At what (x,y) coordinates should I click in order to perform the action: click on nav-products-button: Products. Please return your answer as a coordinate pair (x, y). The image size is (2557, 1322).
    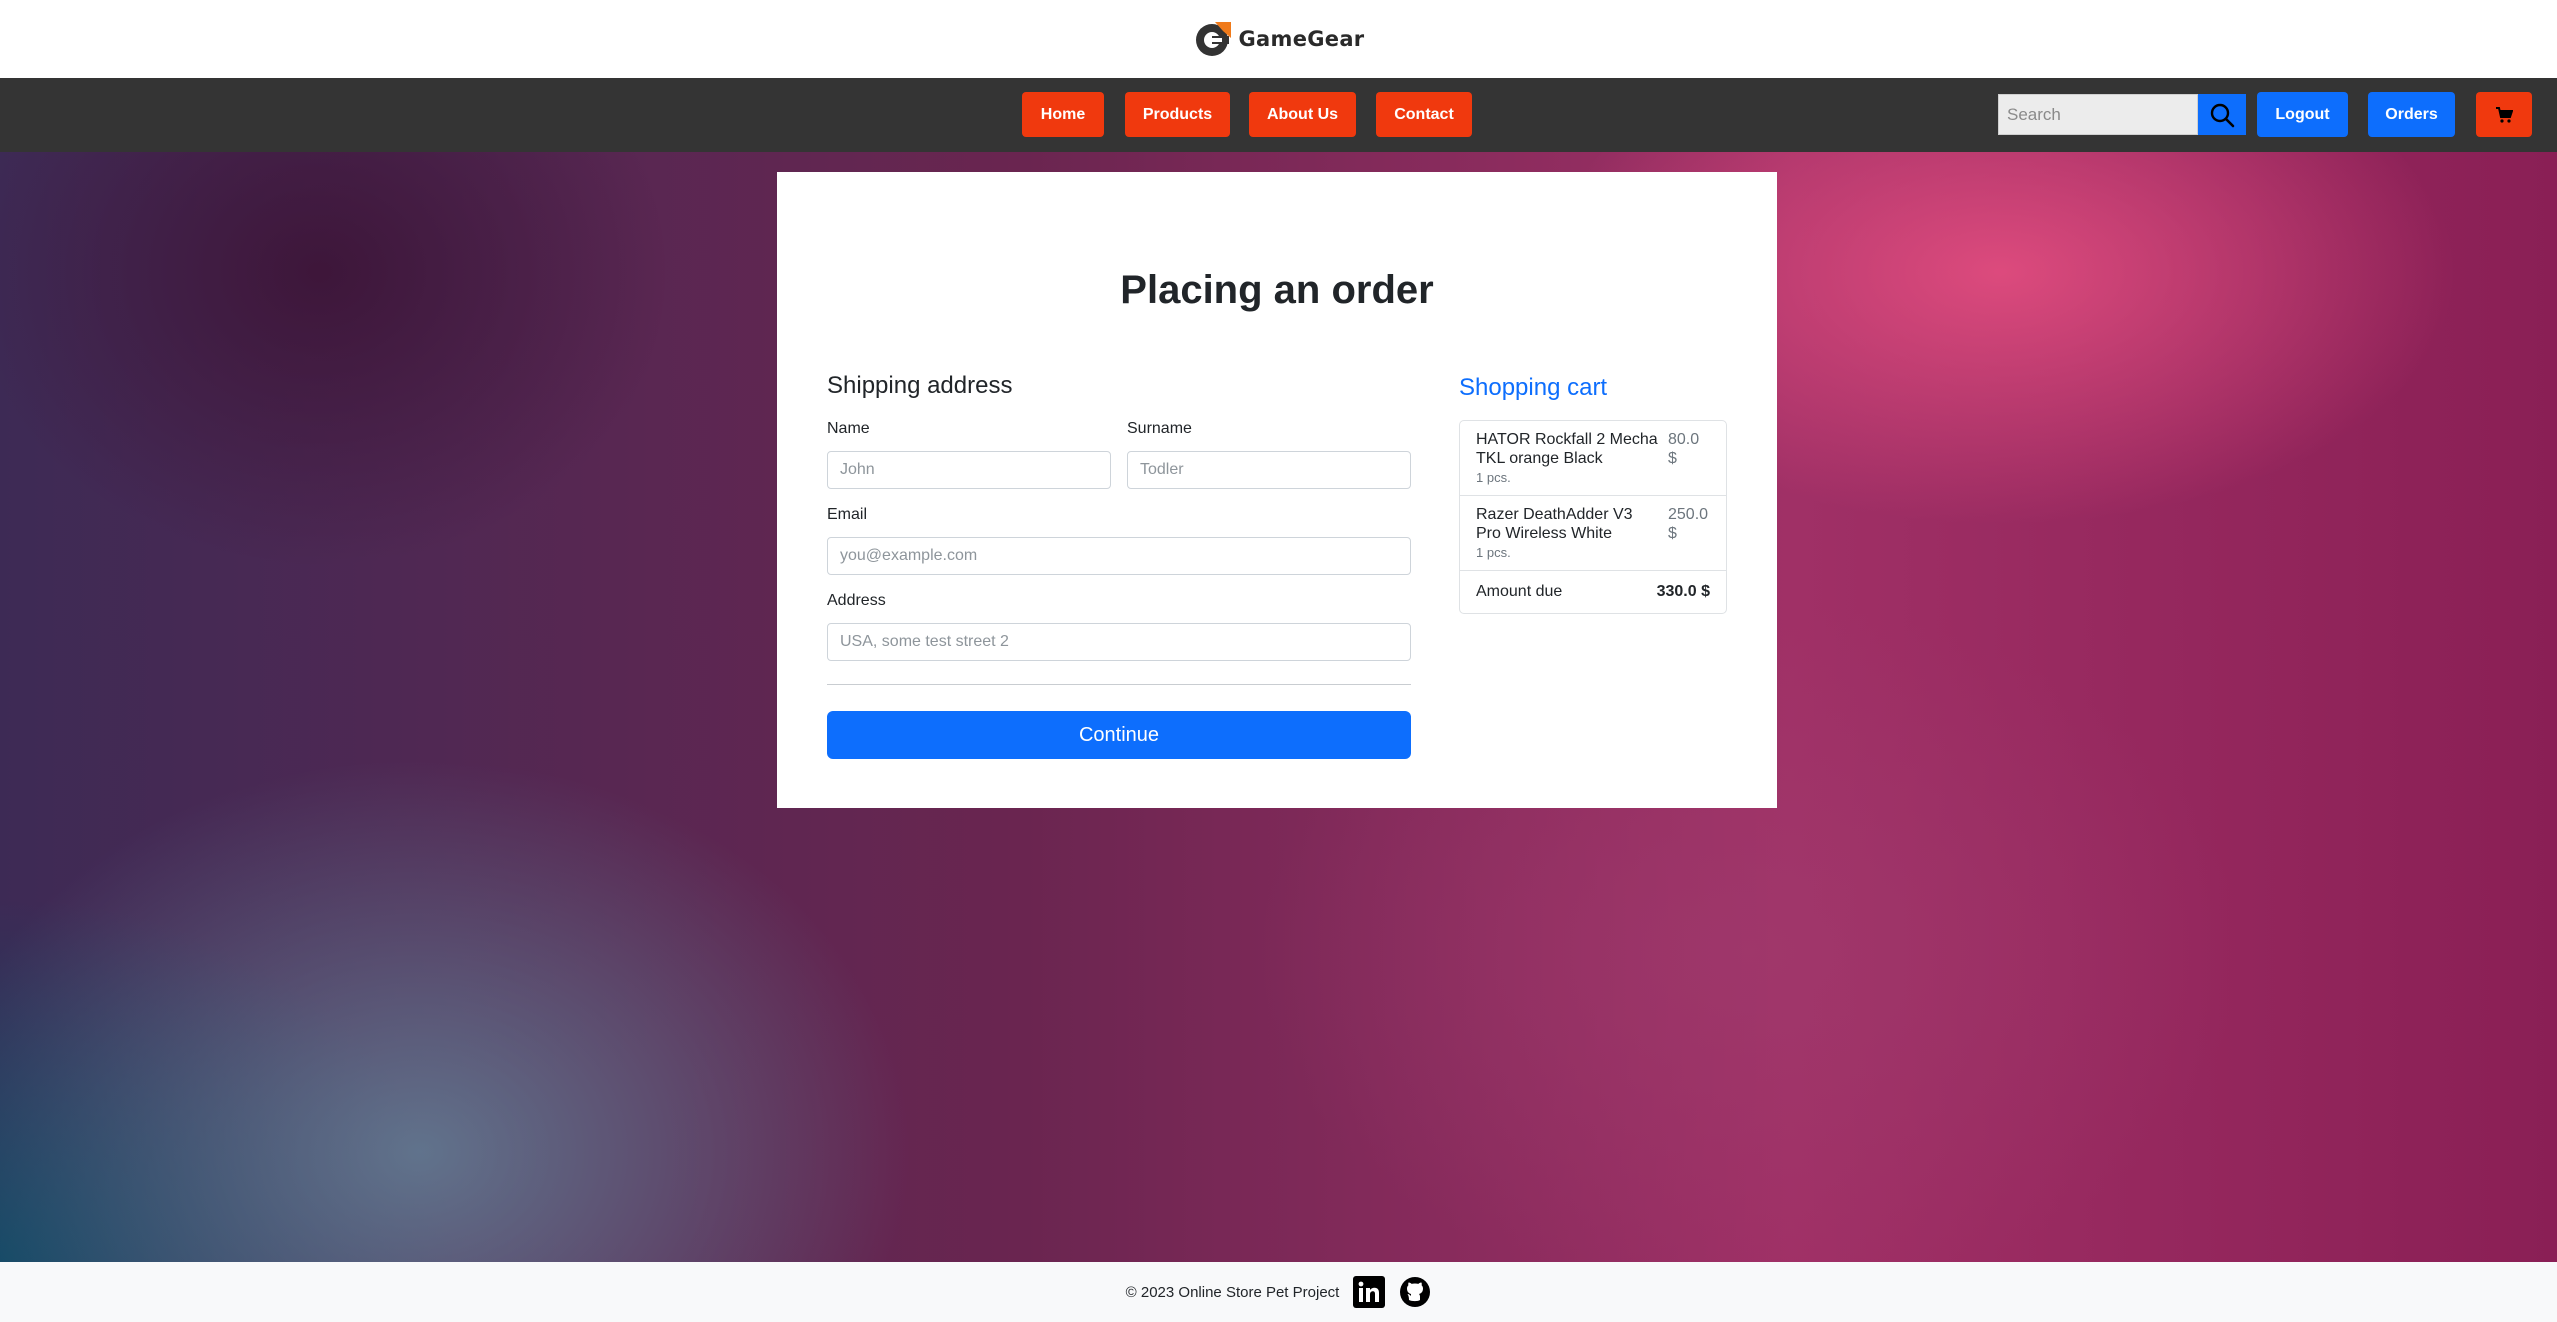
    Looking at the image, I should click on (1177, 114).